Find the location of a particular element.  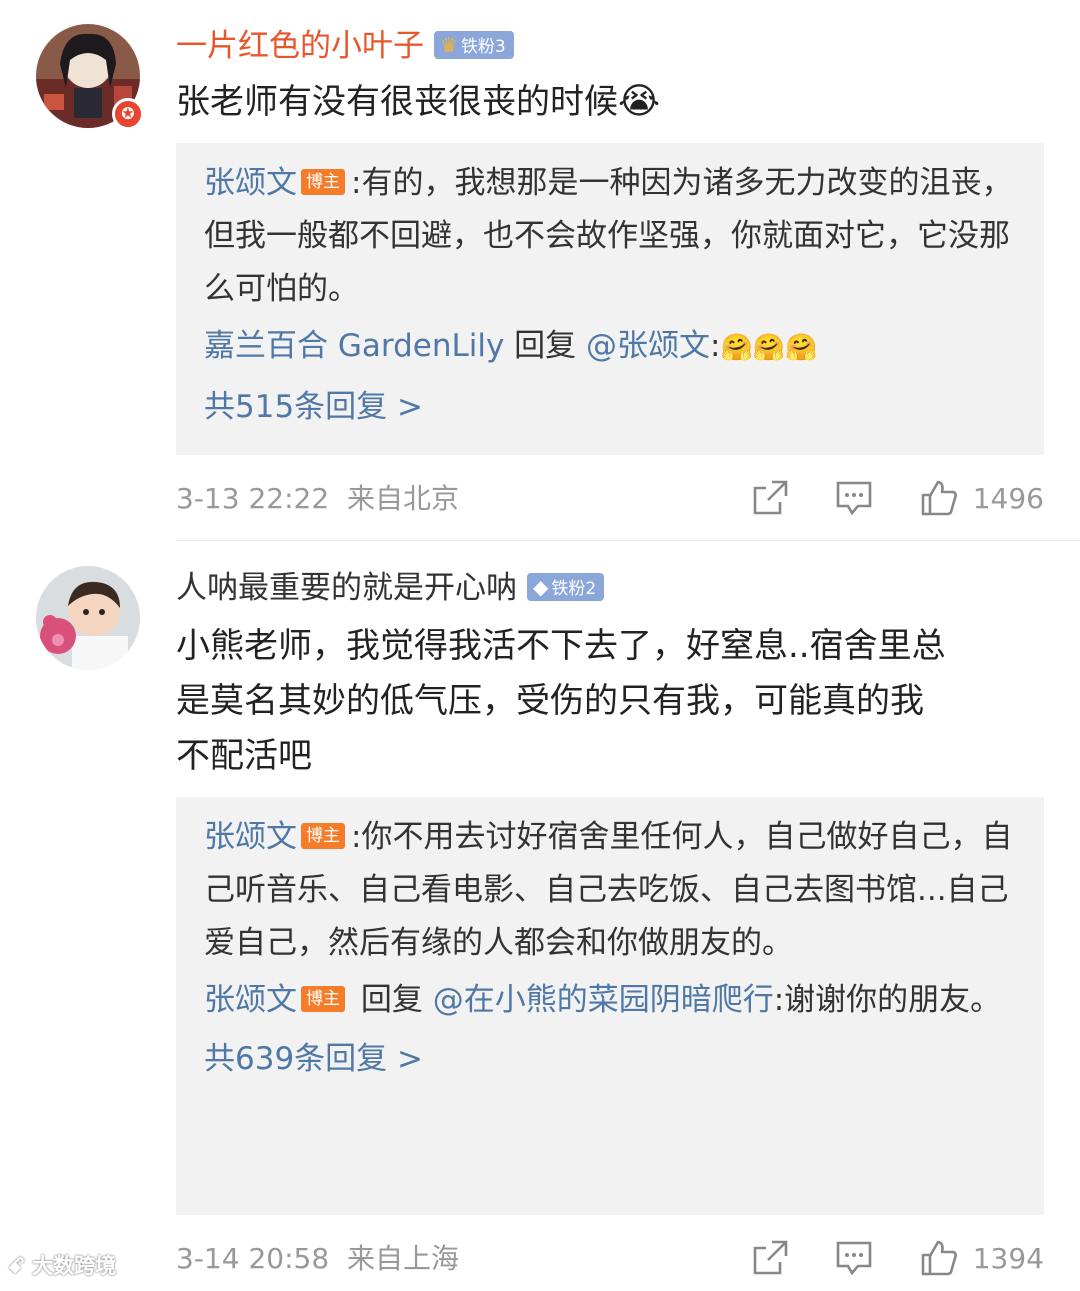

mention-link: @张颂文 is located at coordinates (648, 346).